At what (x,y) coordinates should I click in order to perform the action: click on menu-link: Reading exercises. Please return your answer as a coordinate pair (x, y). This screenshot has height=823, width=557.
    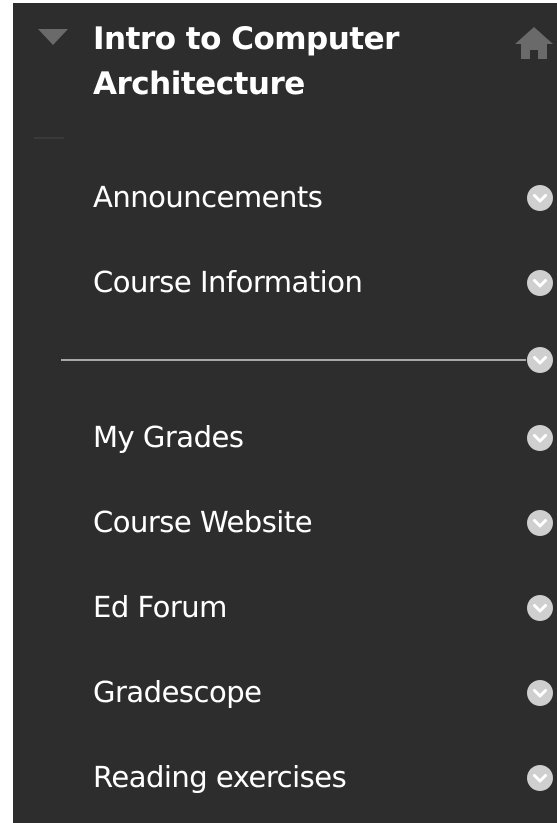
    Looking at the image, I should click on (309, 778).